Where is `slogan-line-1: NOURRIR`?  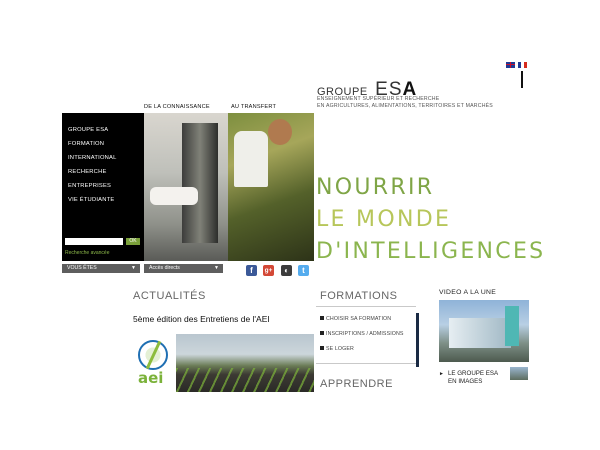 slogan-line-1: NOURRIR is located at coordinates (375, 187).